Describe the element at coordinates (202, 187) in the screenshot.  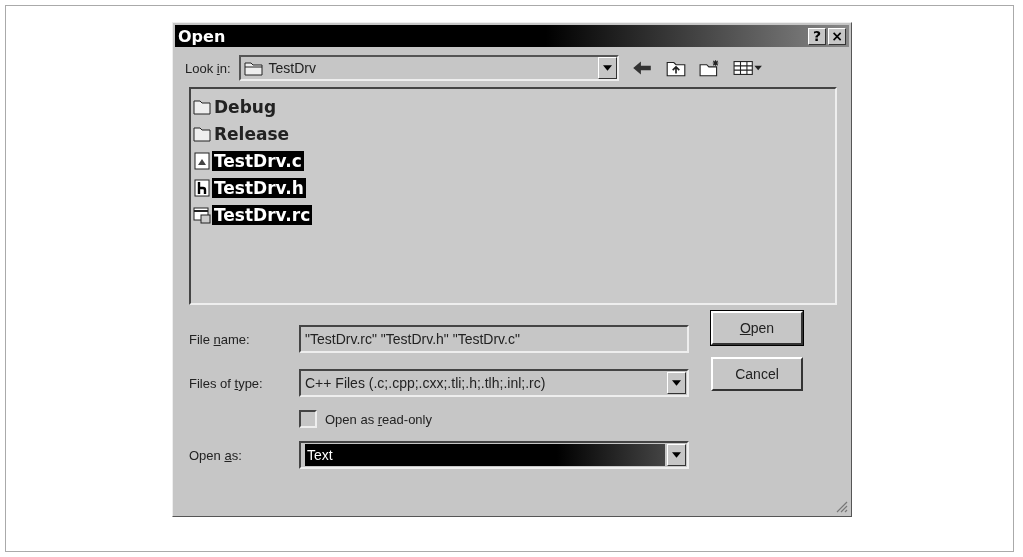
I see `header-file-icon` at that location.